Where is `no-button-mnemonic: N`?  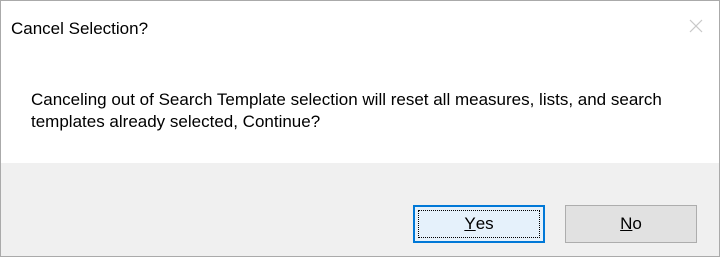
no-button-mnemonic: N is located at coordinates (626, 223).